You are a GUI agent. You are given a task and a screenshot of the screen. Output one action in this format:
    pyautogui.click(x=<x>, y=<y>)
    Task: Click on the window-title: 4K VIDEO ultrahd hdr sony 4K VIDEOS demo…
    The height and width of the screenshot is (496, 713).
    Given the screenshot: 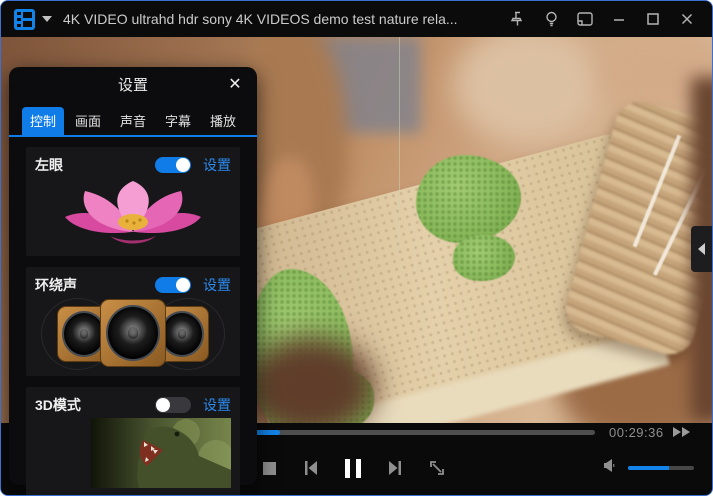 What is the action you would take?
    pyautogui.click(x=260, y=19)
    